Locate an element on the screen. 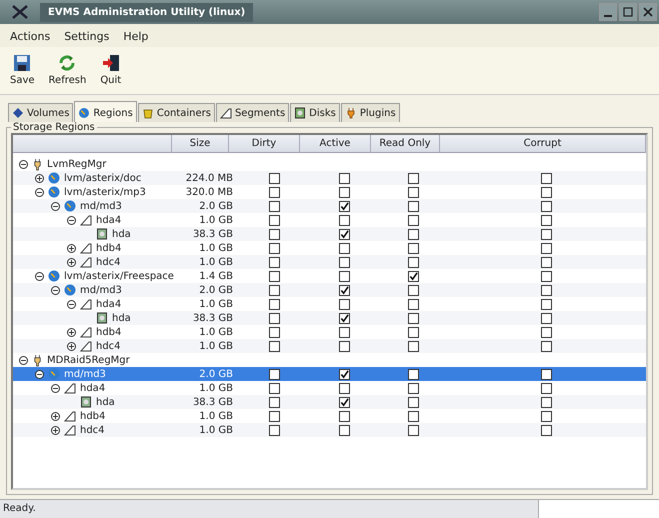 The width and height of the screenshot is (659, 518). tab: Volumes is located at coordinates (41, 112).